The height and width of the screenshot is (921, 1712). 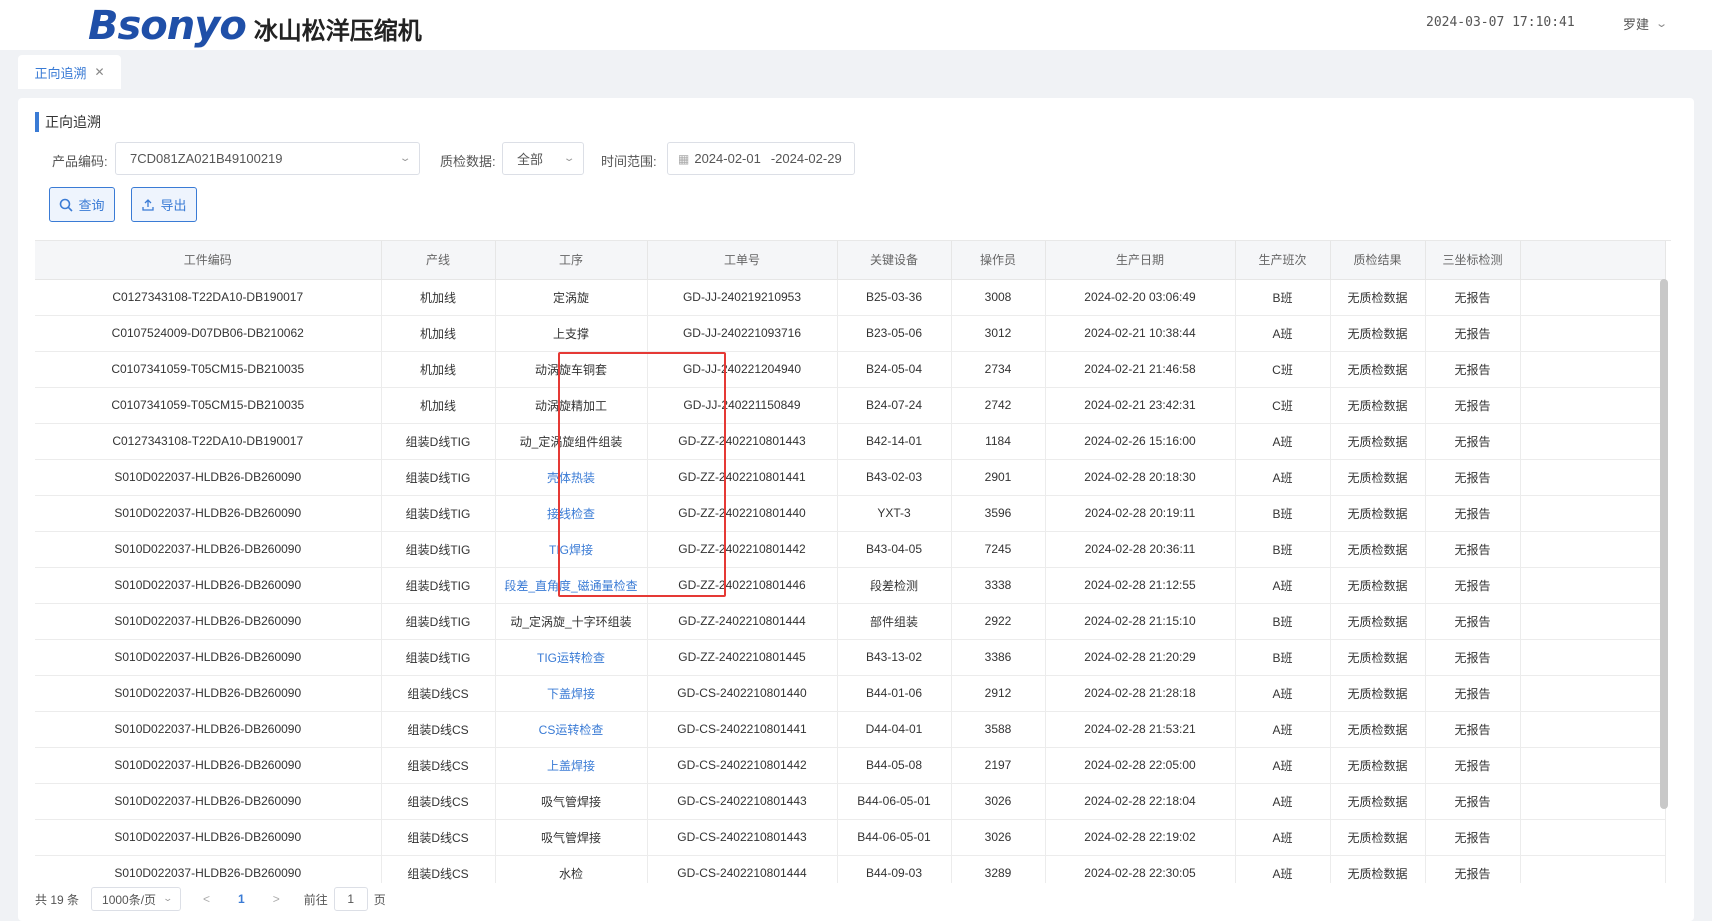 What do you see at coordinates (129, 899) in the screenshot?
I see `page-size-value: 1000条/页` at bounding box center [129, 899].